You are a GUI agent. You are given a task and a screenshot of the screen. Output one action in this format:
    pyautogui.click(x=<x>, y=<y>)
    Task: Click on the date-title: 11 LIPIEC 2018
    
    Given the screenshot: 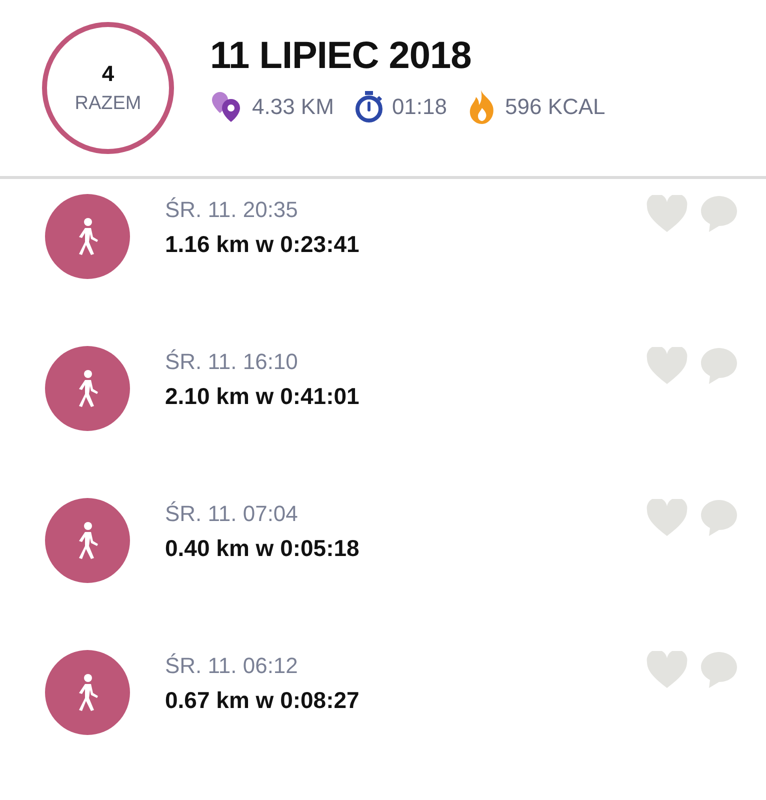 What is the action you would take?
    pyautogui.click(x=341, y=56)
    